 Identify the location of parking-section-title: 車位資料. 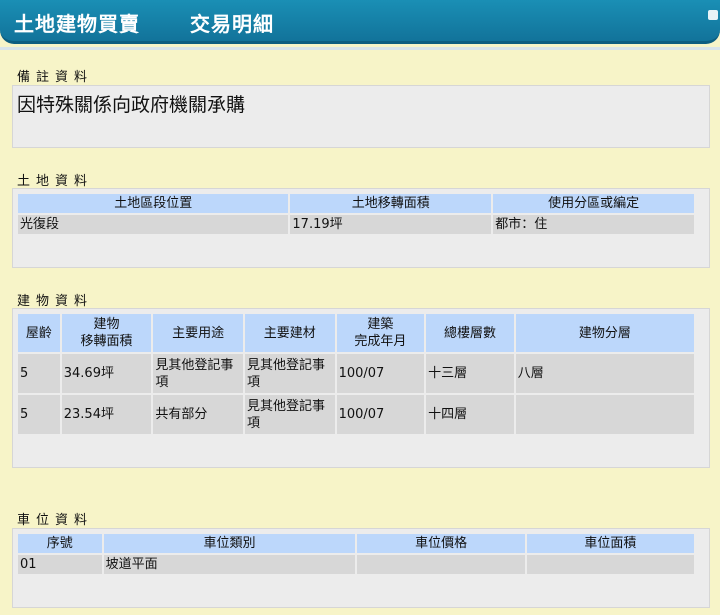
(55, 520).